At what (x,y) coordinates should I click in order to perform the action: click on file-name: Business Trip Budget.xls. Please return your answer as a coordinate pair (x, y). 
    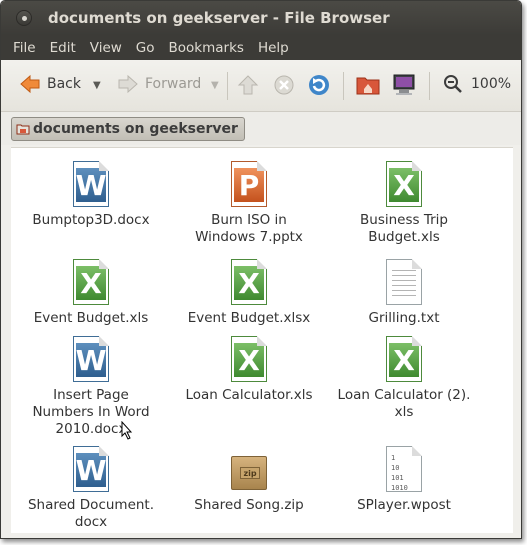
    Looking at the image, I should click on (404, 228).